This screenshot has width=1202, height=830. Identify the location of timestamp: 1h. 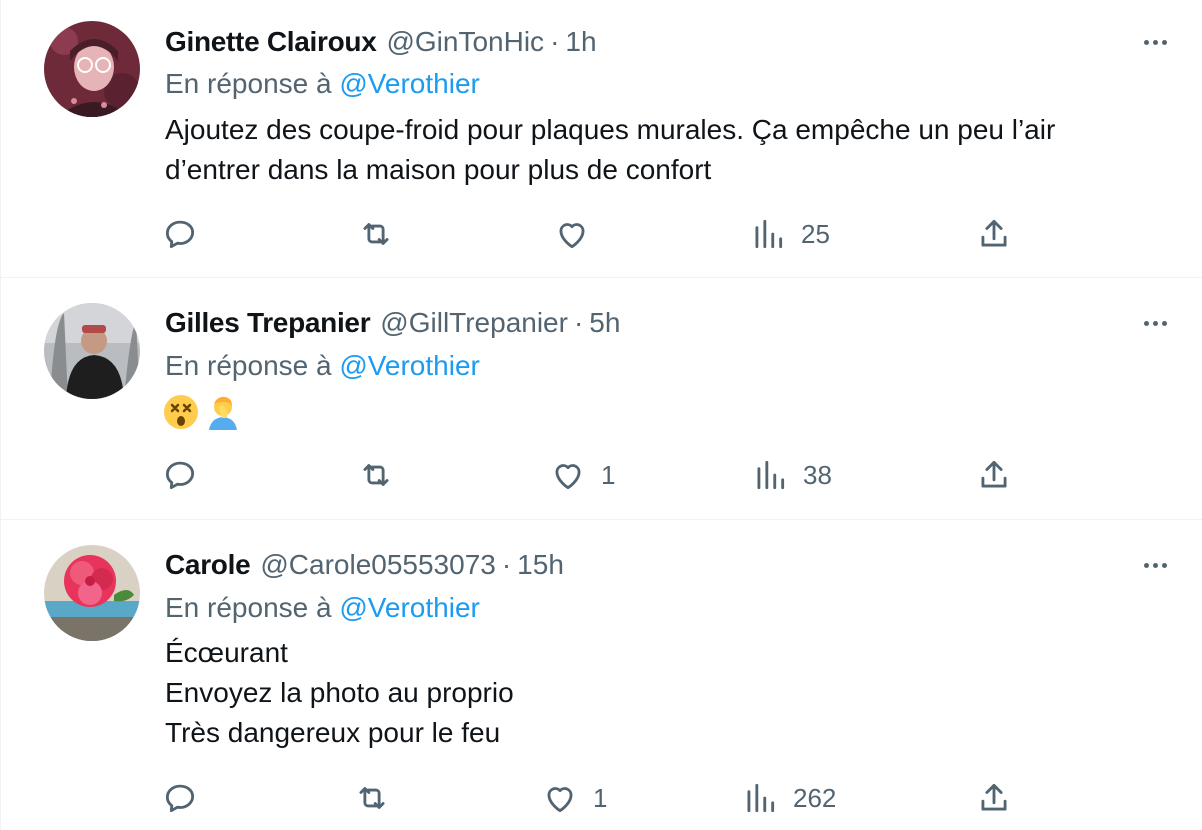
(580, 42).